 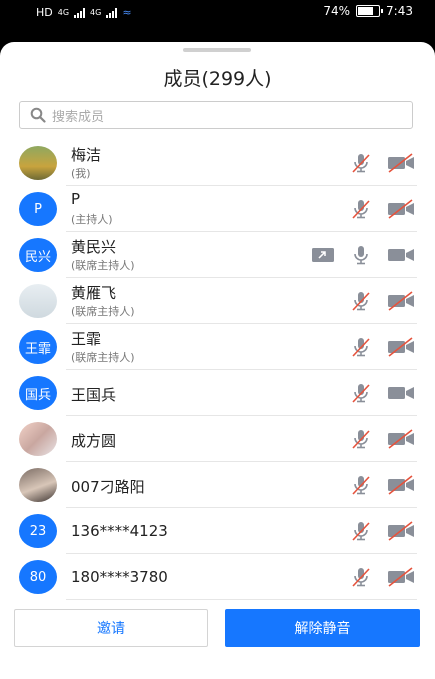 I want to click on member-name: 王国兵, so click(x=94, y=395).